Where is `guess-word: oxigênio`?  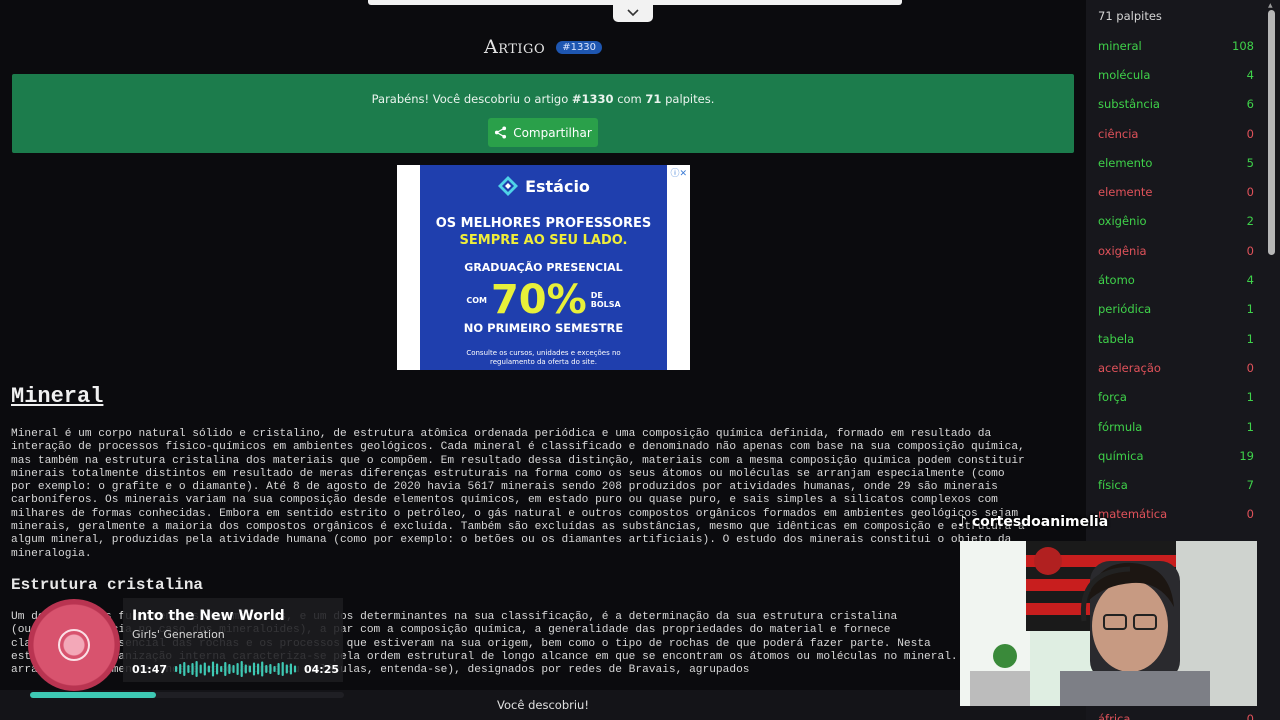 guess-word: oxigênio is located at coordinates (1122, 221).